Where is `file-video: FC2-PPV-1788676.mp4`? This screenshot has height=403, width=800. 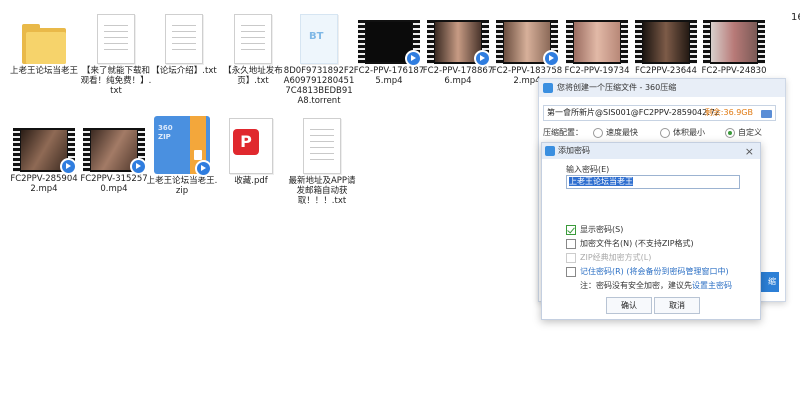 file-video: FC2-PPV-1788676.mp4 is located at coordinates (458, 49).